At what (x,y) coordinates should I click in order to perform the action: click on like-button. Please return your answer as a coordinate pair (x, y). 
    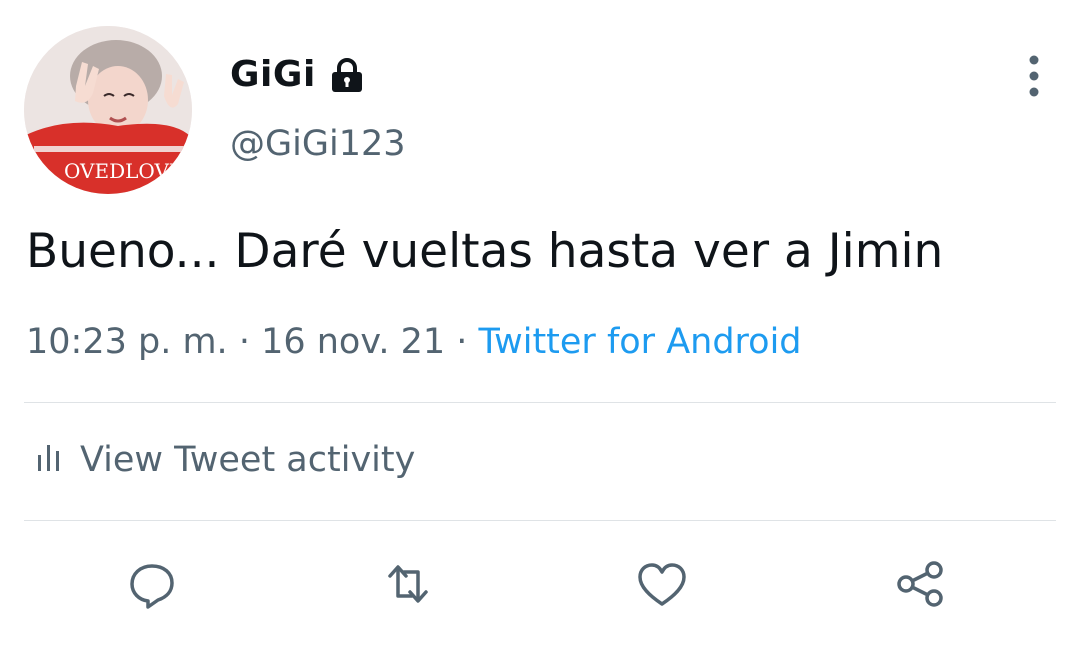
    Looking at the image, I should click on (662, 584).